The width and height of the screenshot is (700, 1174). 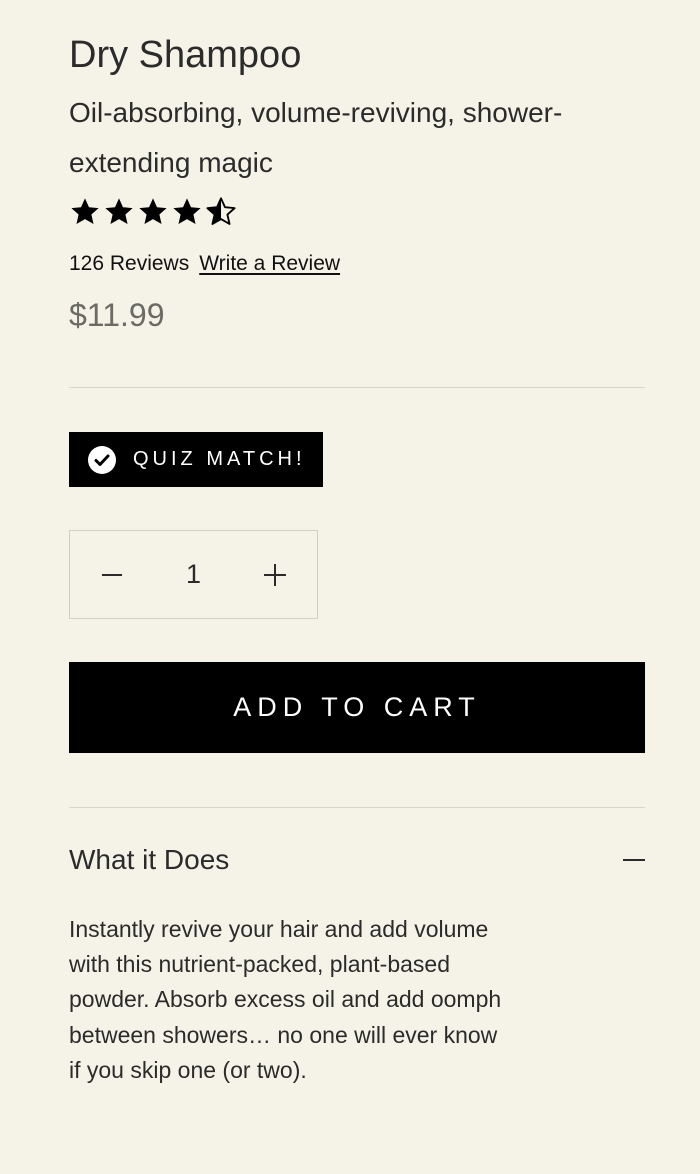 I want to click on rating-stars, so click(x=153, y=212).